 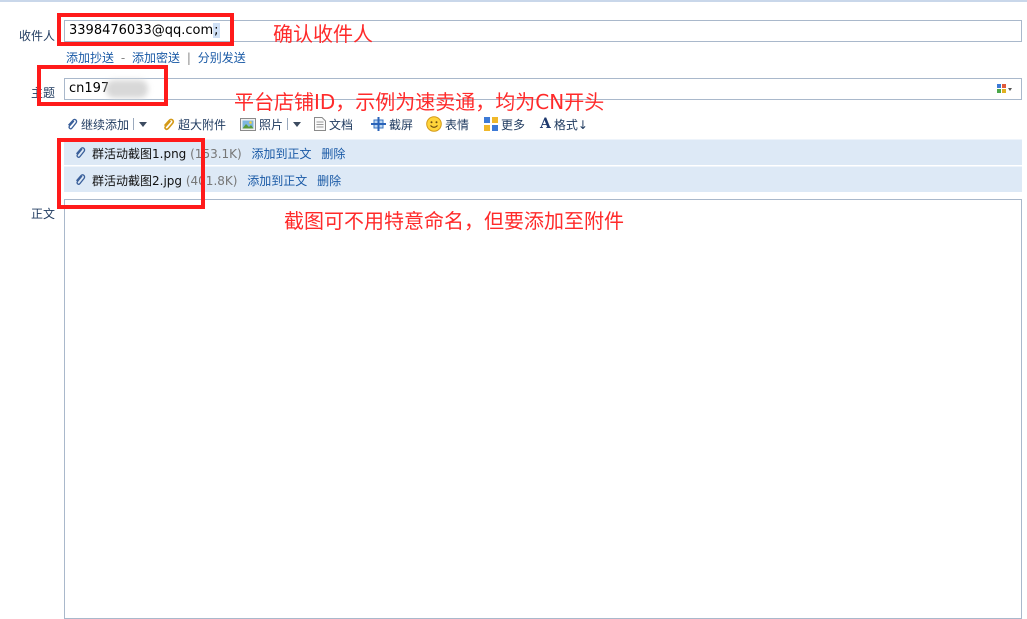 I want to click on document-button: 文档, so click(x=333, y=124).